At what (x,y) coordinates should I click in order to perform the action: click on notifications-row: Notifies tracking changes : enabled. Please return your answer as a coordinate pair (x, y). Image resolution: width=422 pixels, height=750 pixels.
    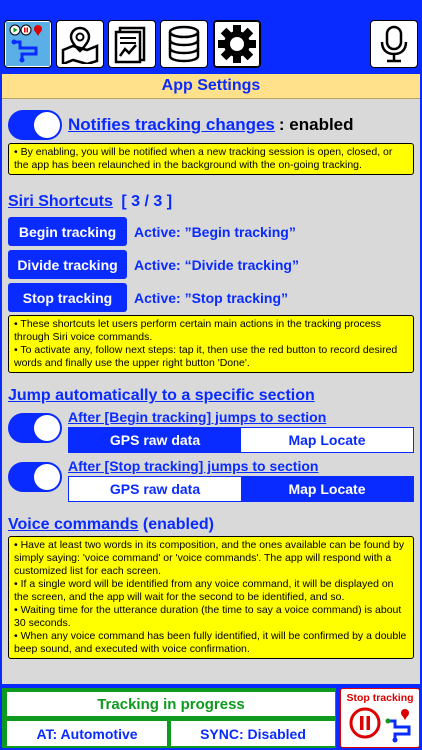
    Looking at the image, I should click on (211, 125).